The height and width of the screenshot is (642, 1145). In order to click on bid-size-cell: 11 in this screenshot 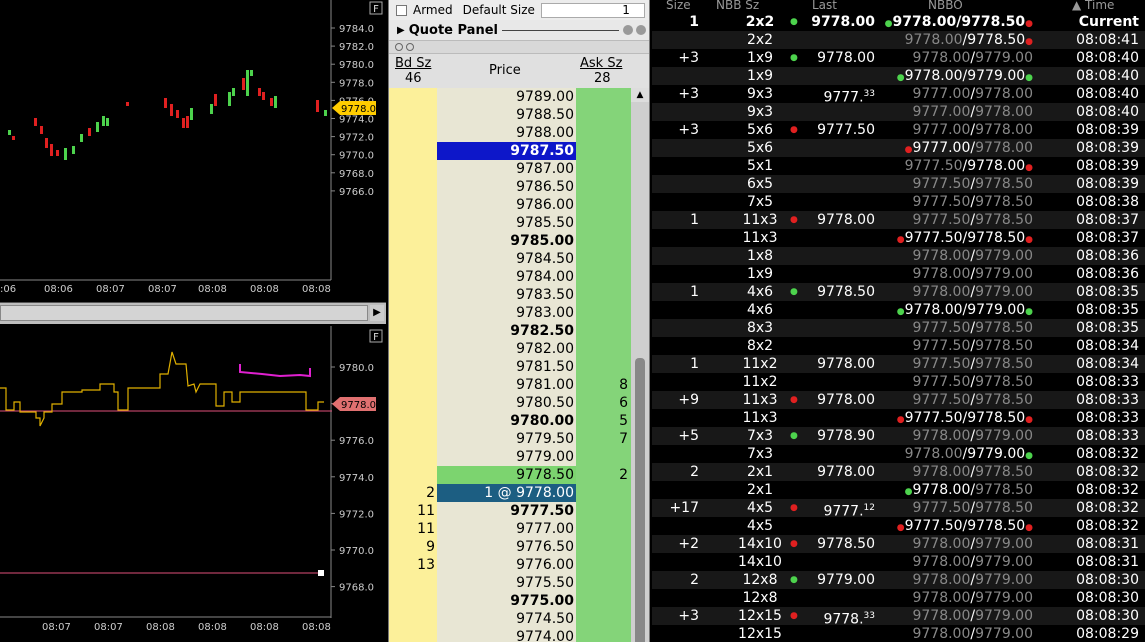, I will do `click(413, 529)`.